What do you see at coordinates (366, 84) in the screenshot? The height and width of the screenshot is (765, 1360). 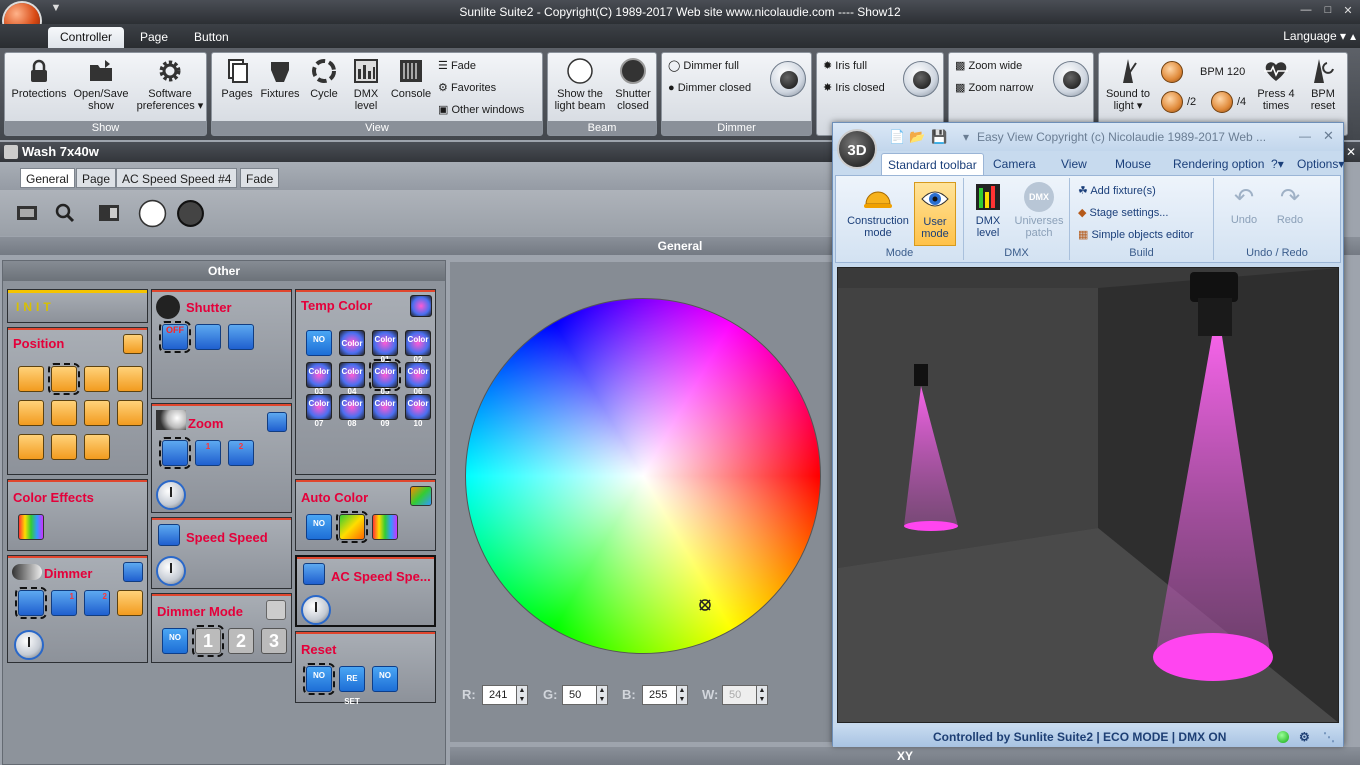 I see `dmx-level-button: DMX level` at bounding box center [366, 84].